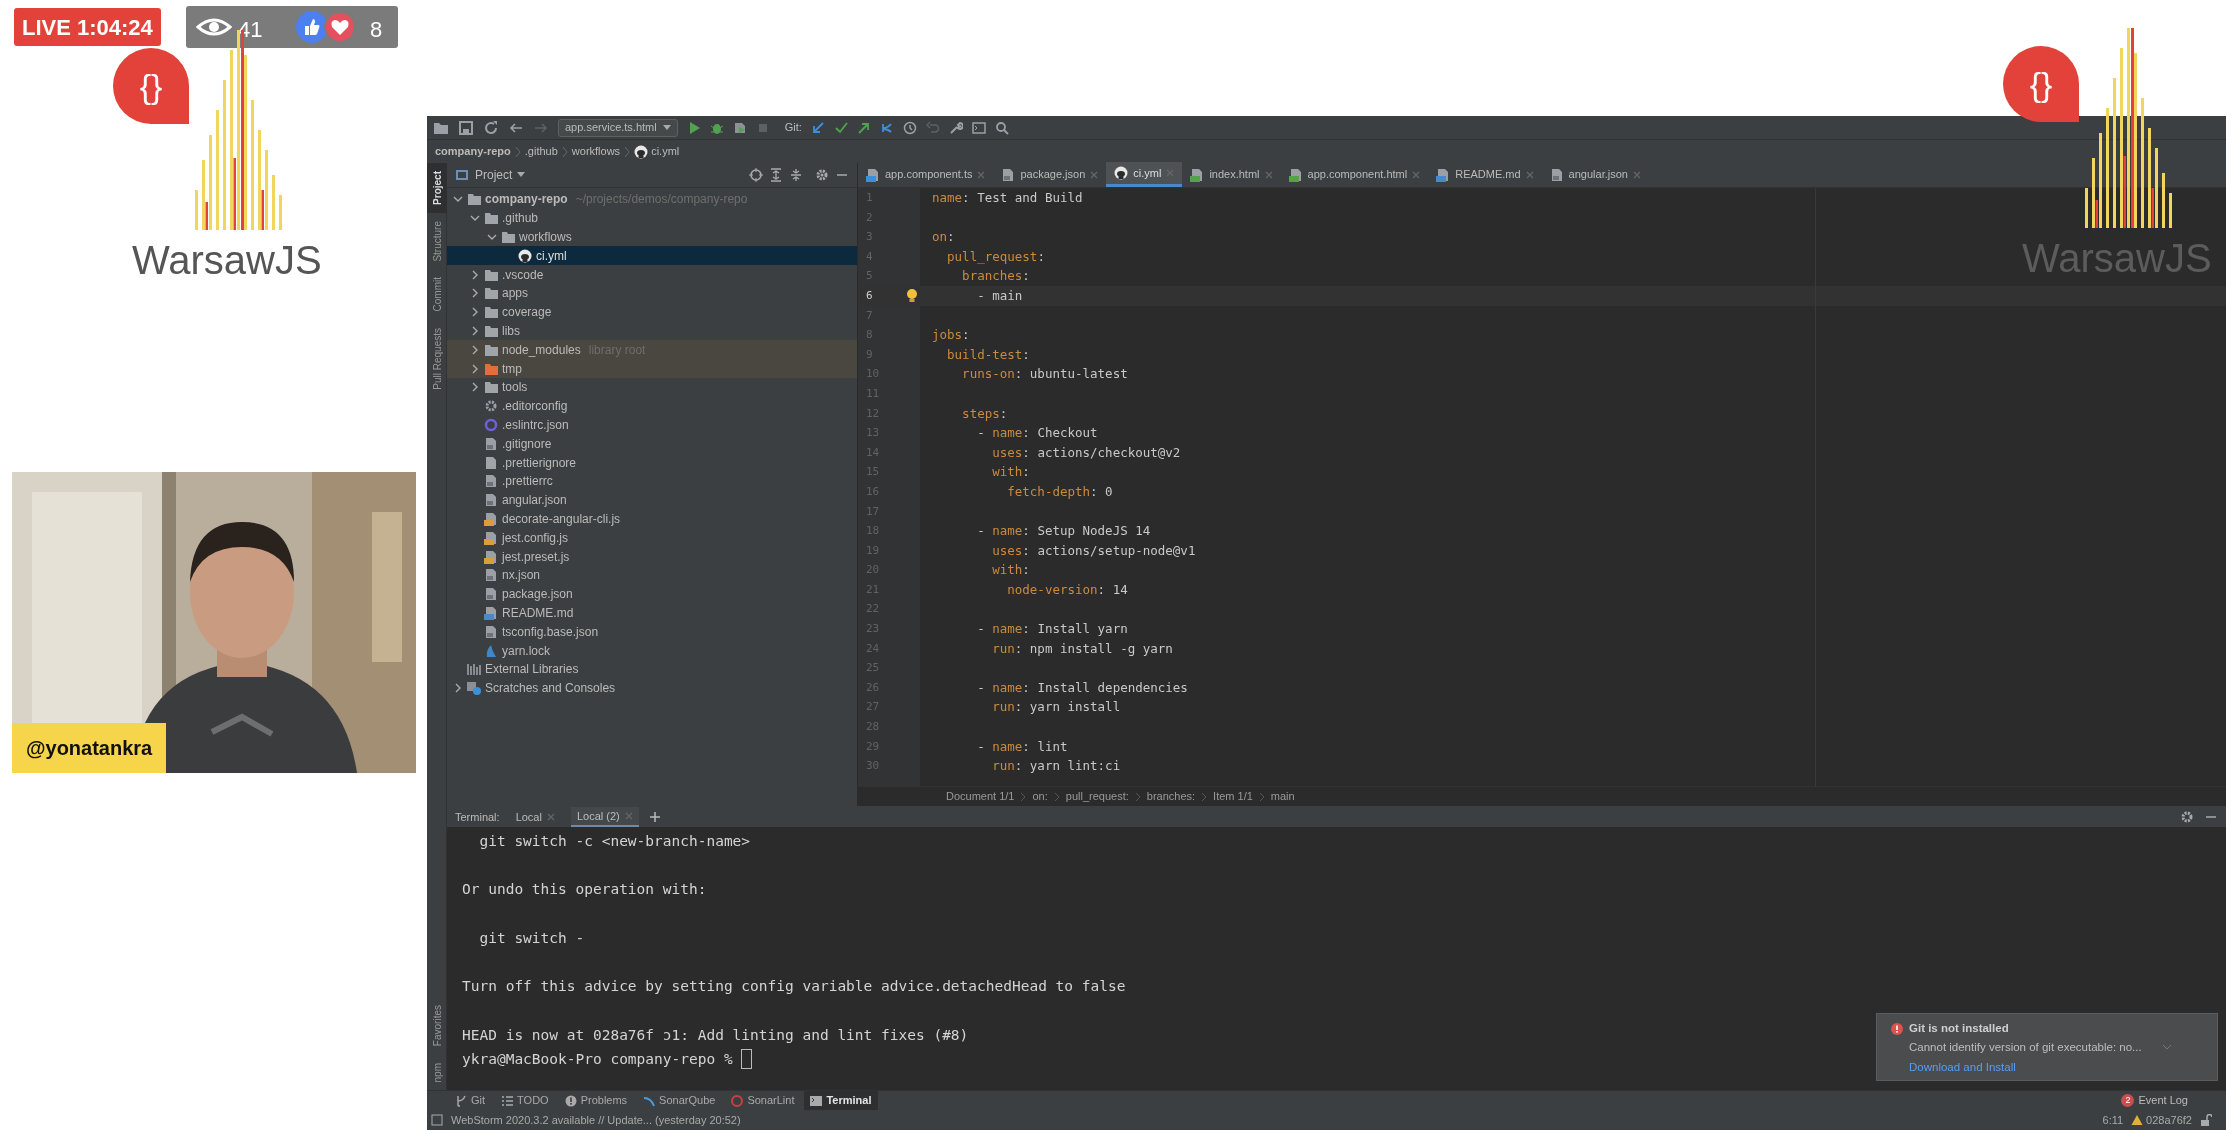 The image size is (2234, 1130). Describe the element at coordinates (535, 817) in the screenshot. I see `session-tab: Local` at that location.